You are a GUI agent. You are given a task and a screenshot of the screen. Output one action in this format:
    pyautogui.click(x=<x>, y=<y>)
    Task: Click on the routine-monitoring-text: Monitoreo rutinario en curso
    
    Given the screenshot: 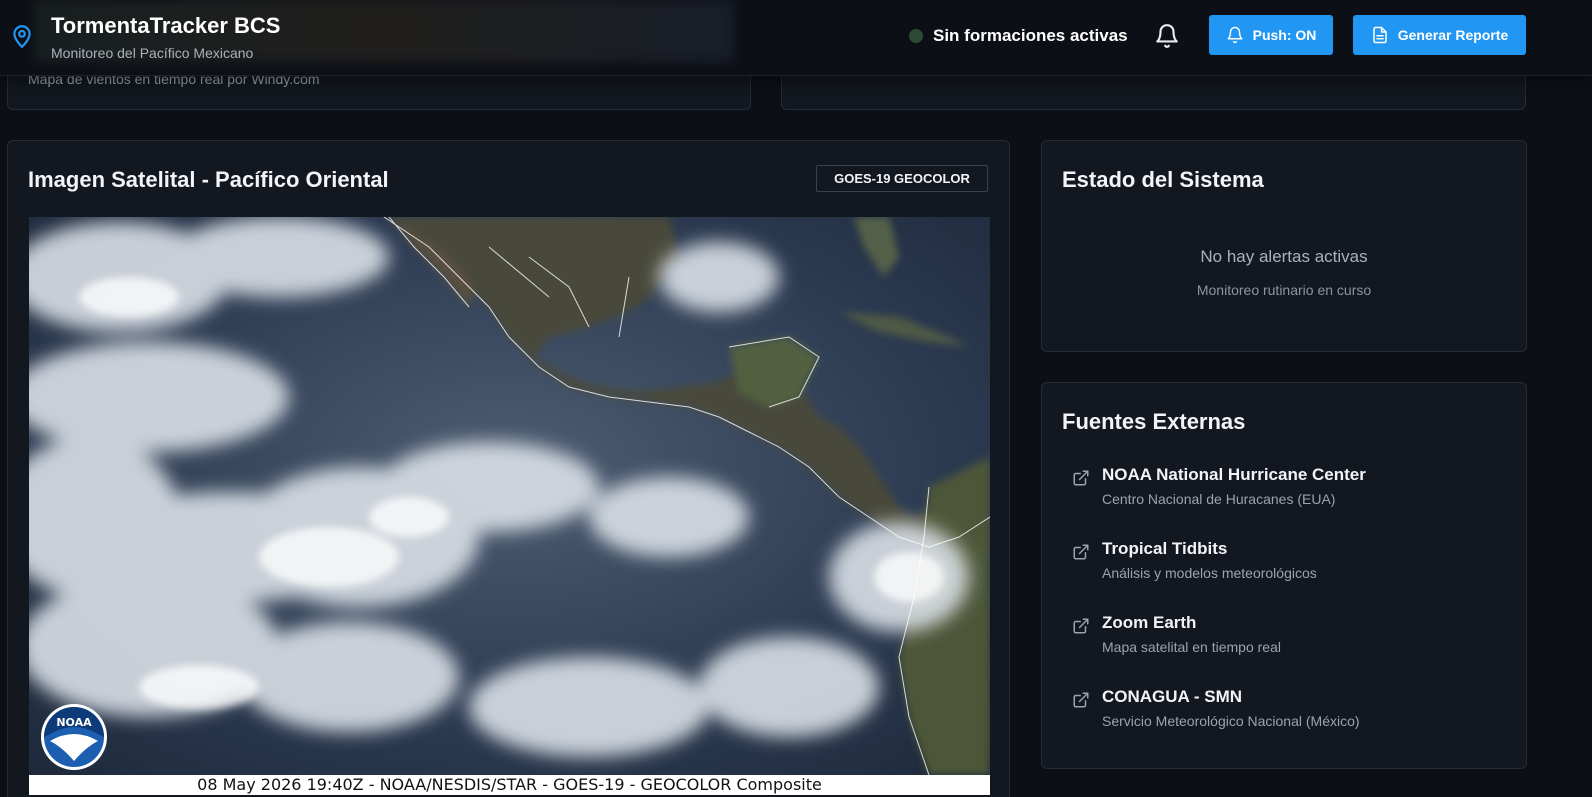 What is the action you would take?
    pyautogui.click(x=1284, y=290)
    